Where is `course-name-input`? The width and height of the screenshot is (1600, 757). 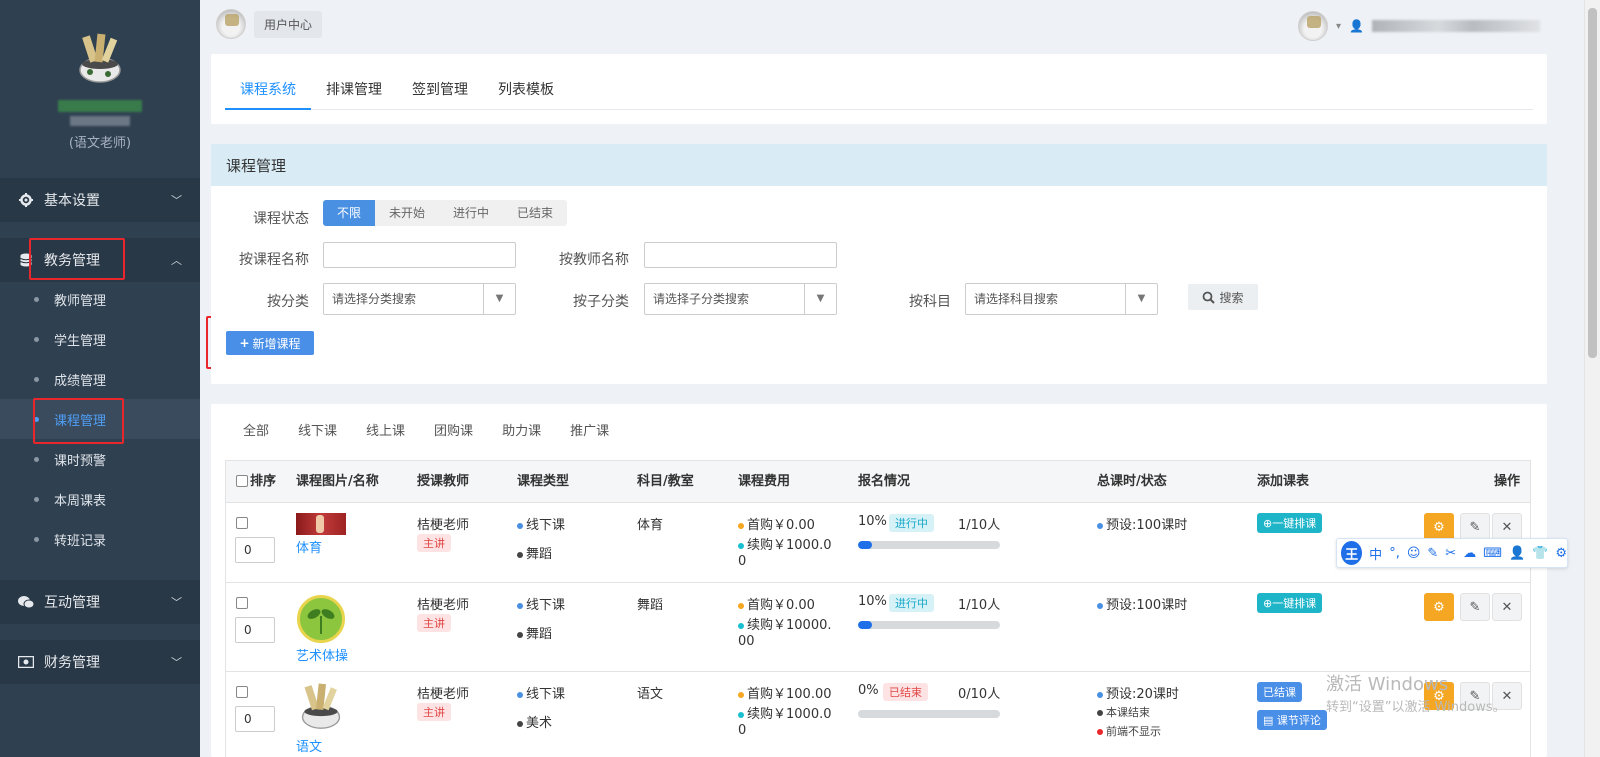
course-name-input is located at coordinates (419, 255).